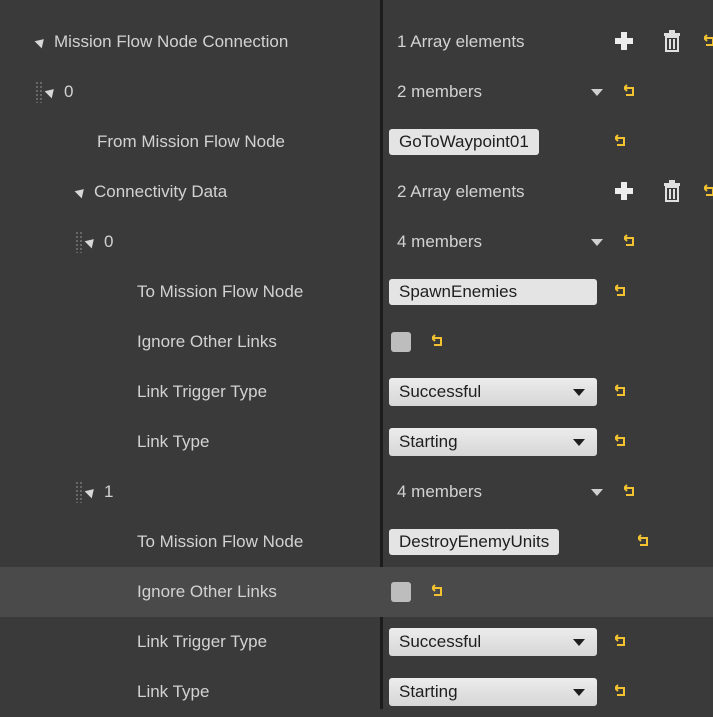  What do you see at coordinates (161, 191) in the screenshot?
I see `property-label-text: Connectivity Data` at bounding box center [161, 191].